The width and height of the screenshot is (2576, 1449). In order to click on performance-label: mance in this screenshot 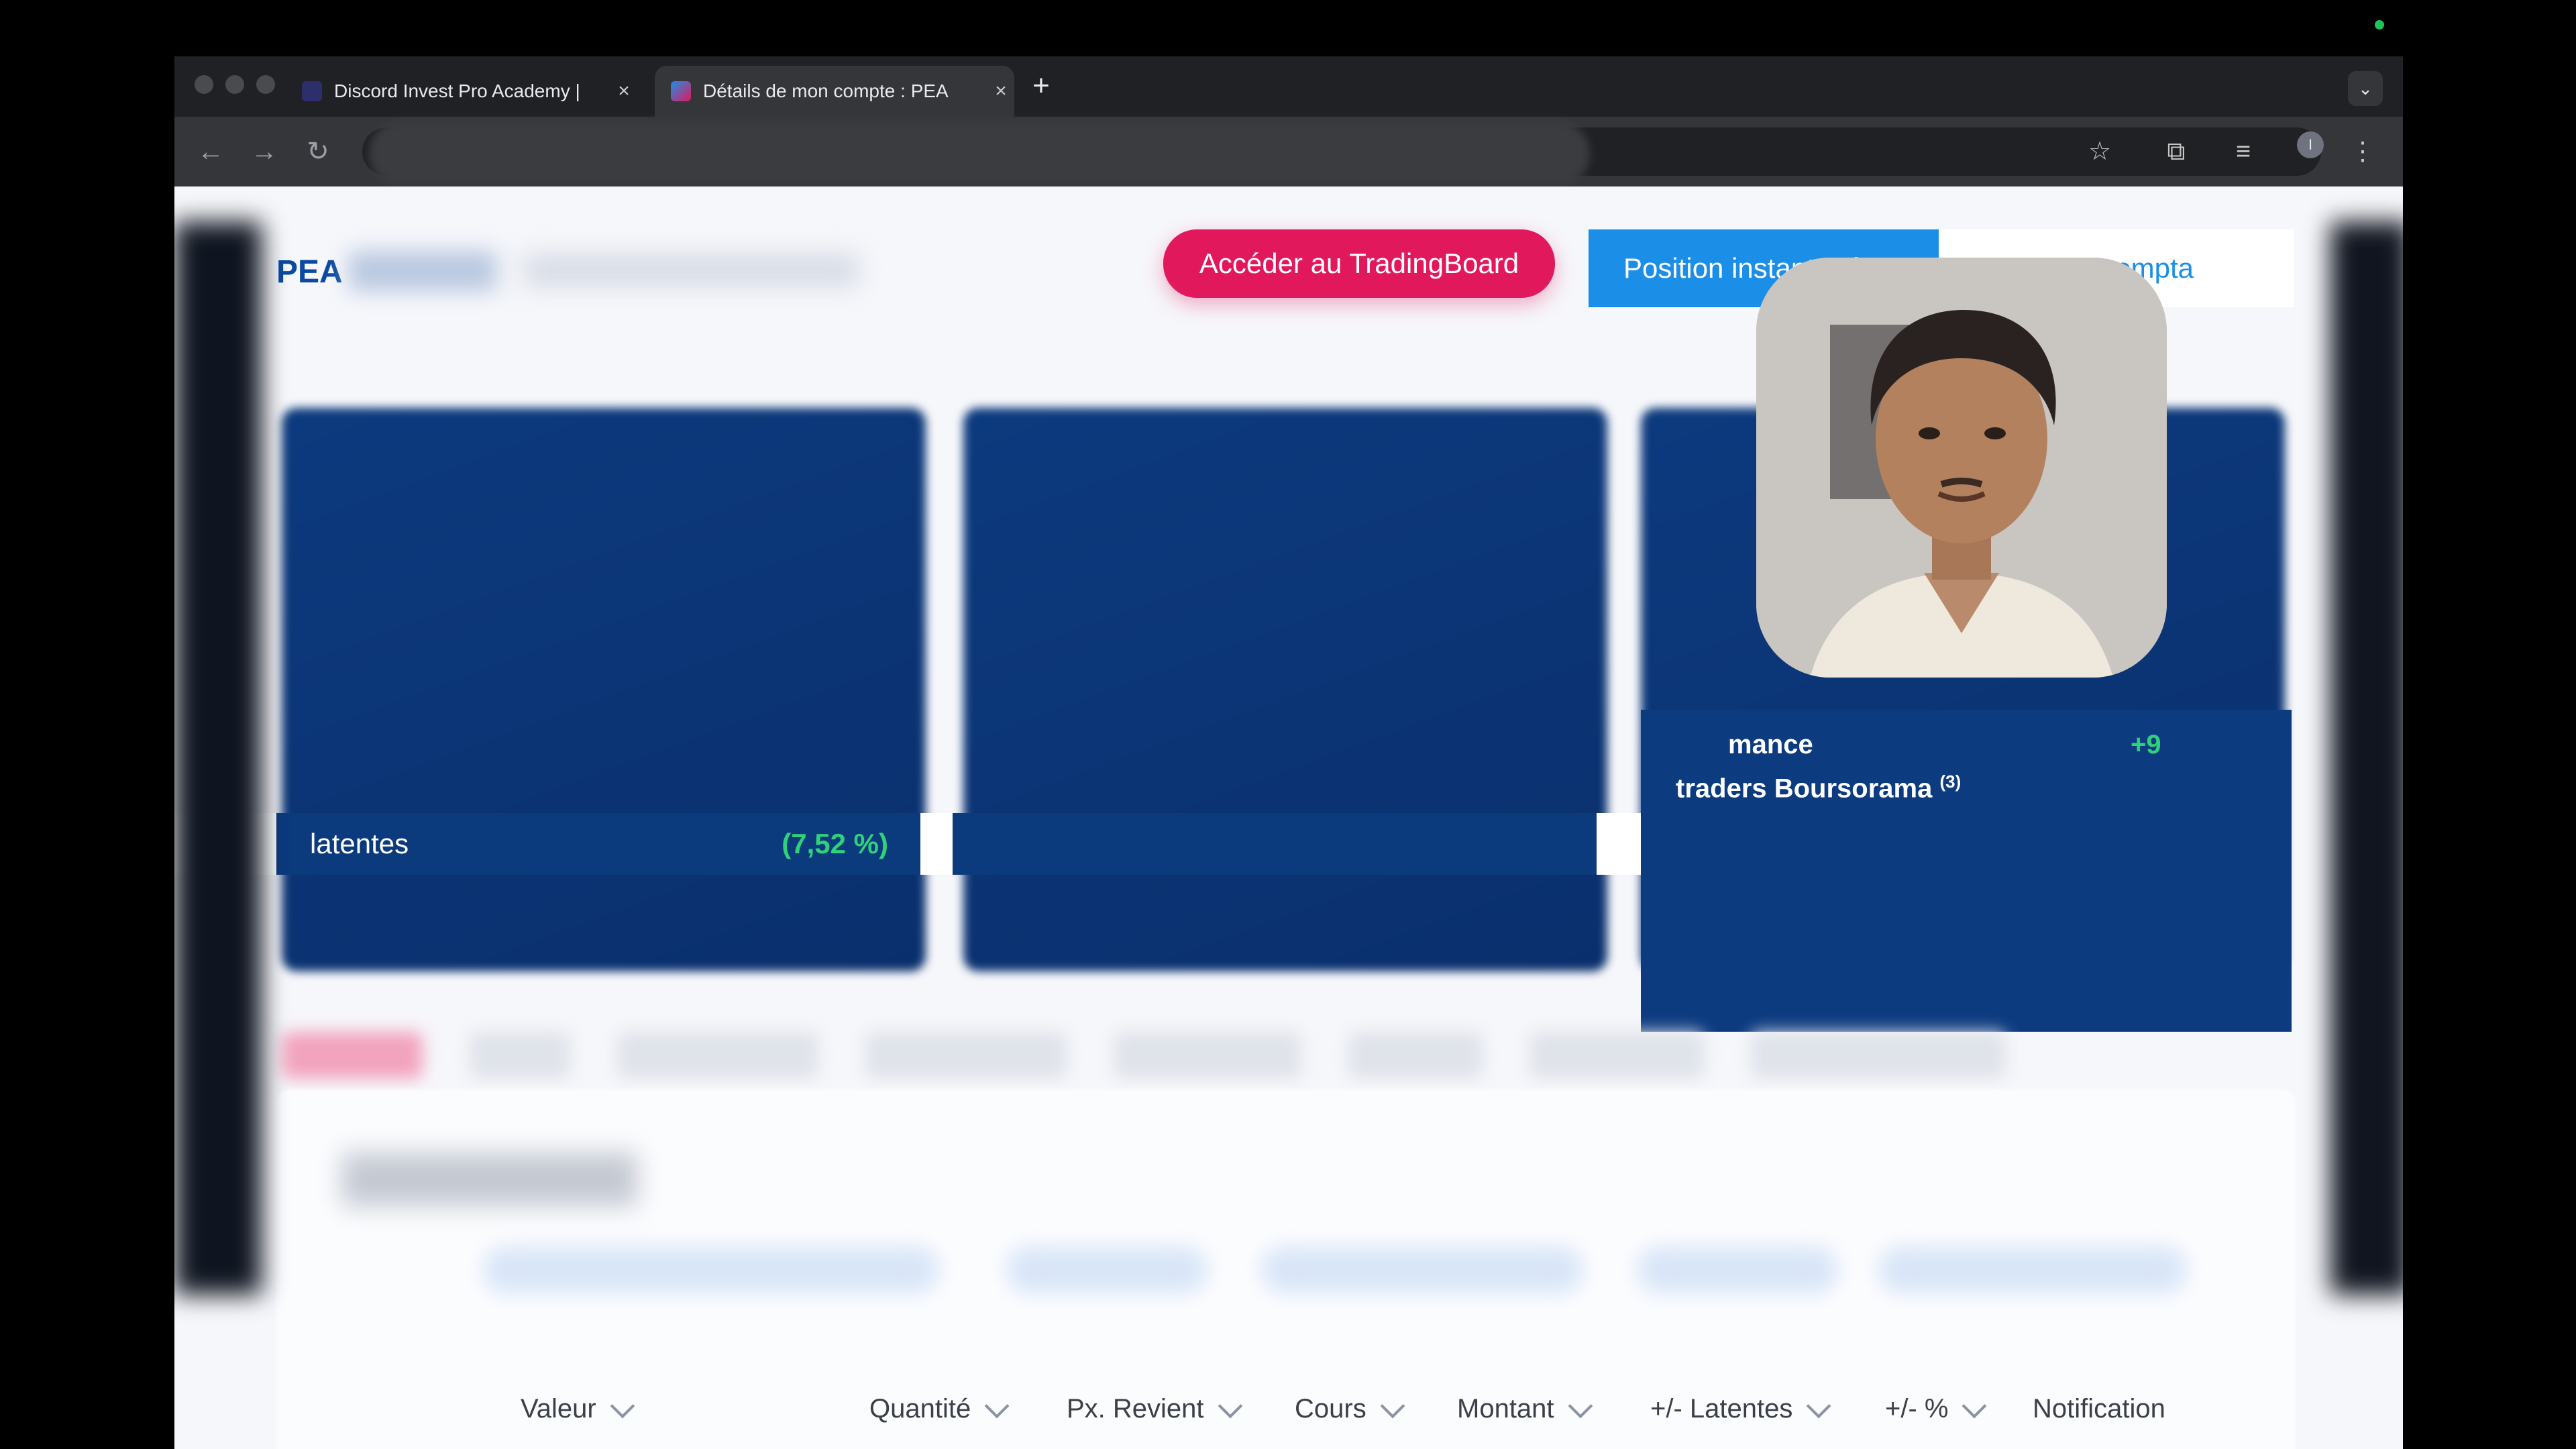, I will do `click(1770, 744)`.